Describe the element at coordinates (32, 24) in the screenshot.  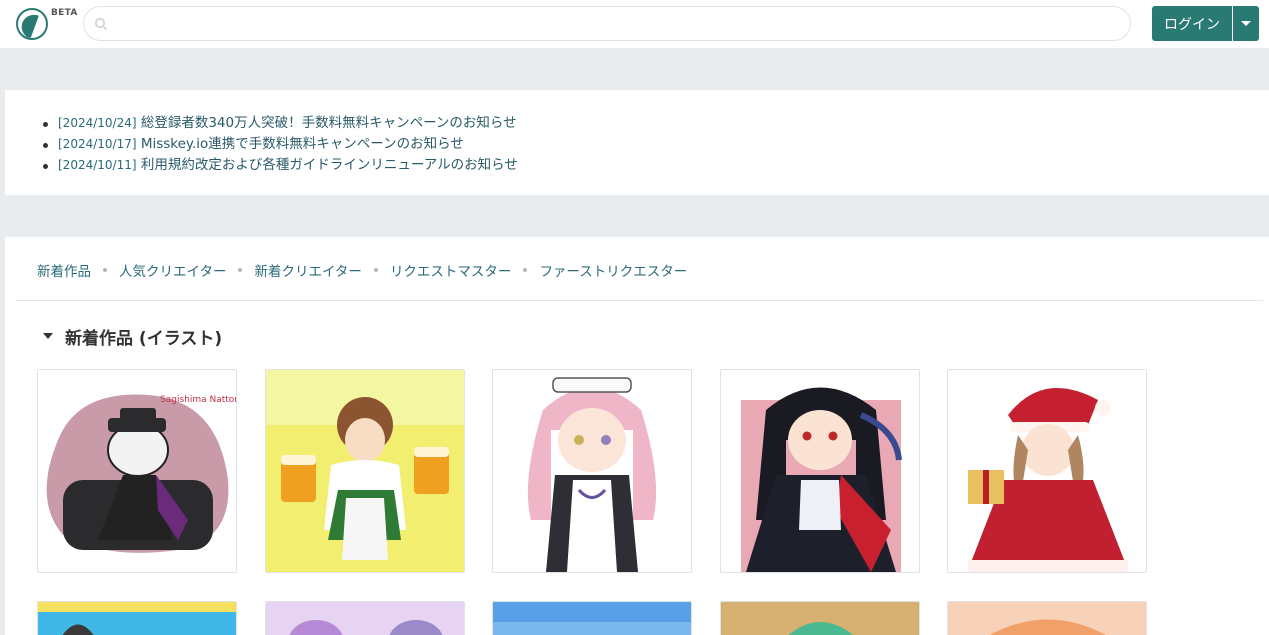
I see `site-logo-icon` at that location.